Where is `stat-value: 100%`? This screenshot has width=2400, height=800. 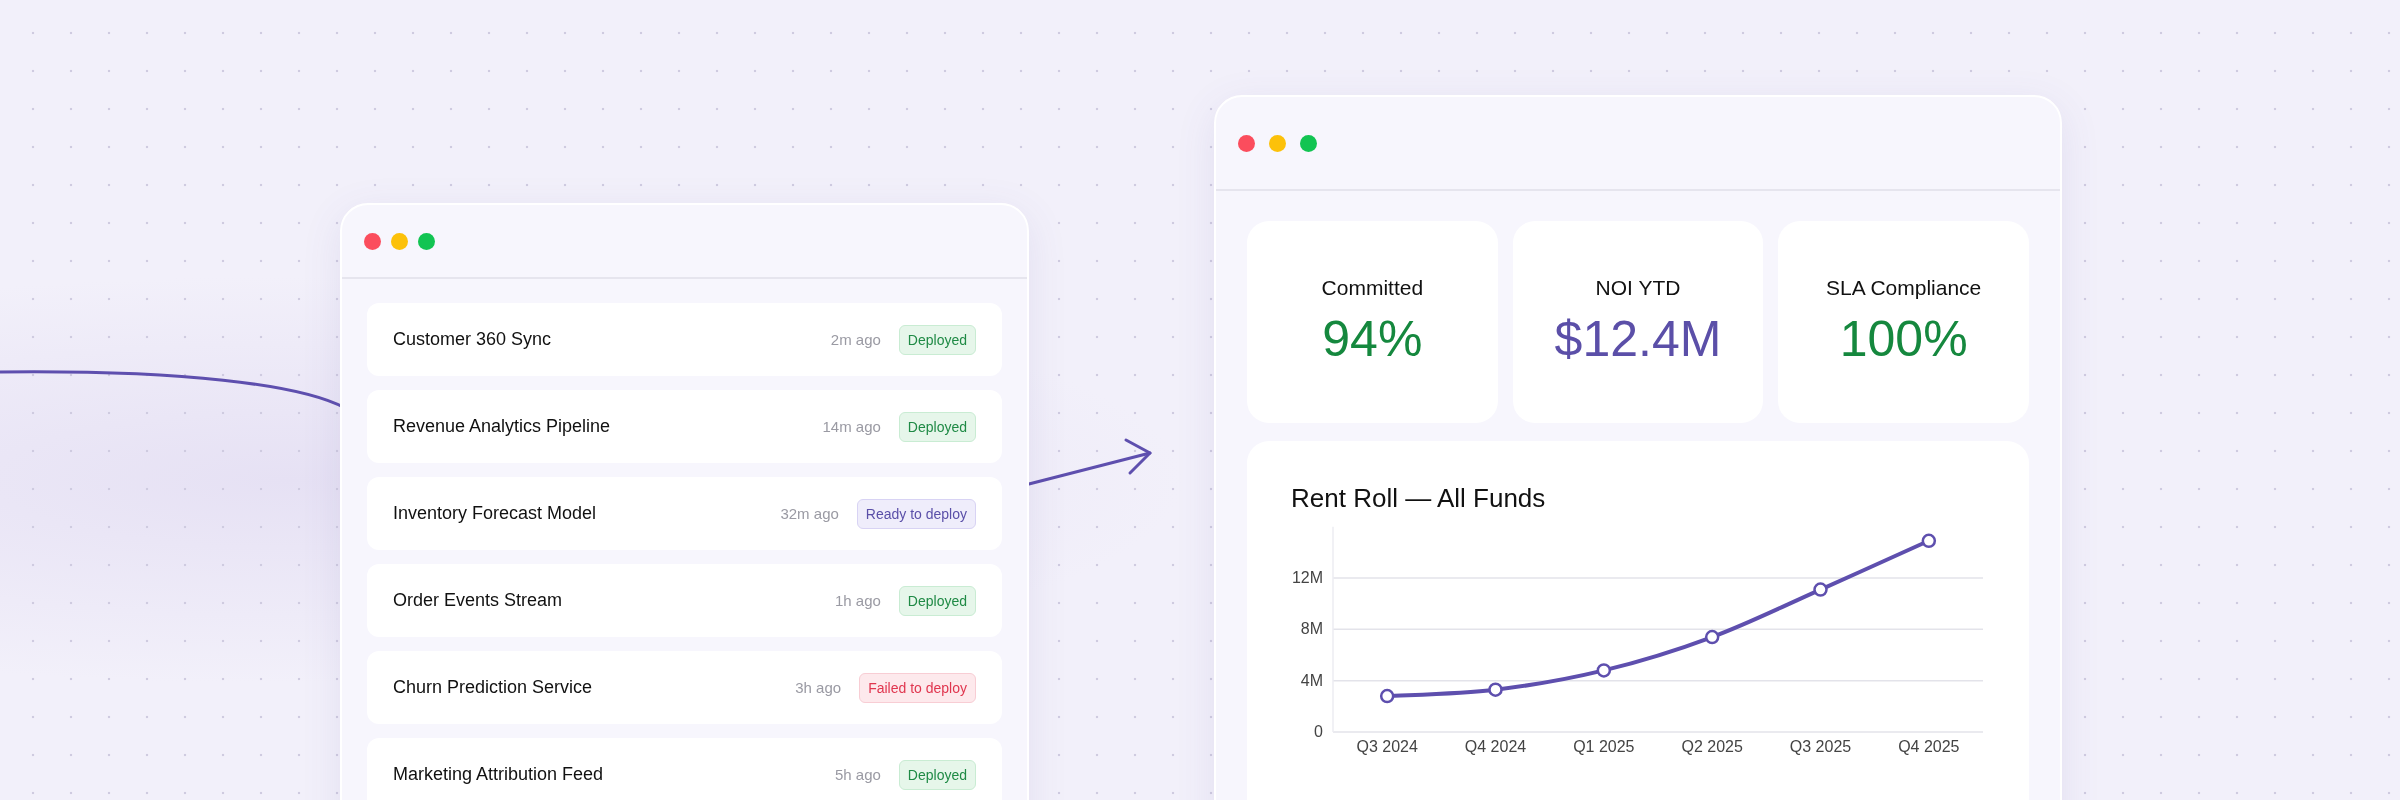 stat-value: 100% is located at coordinates (1903, 339).